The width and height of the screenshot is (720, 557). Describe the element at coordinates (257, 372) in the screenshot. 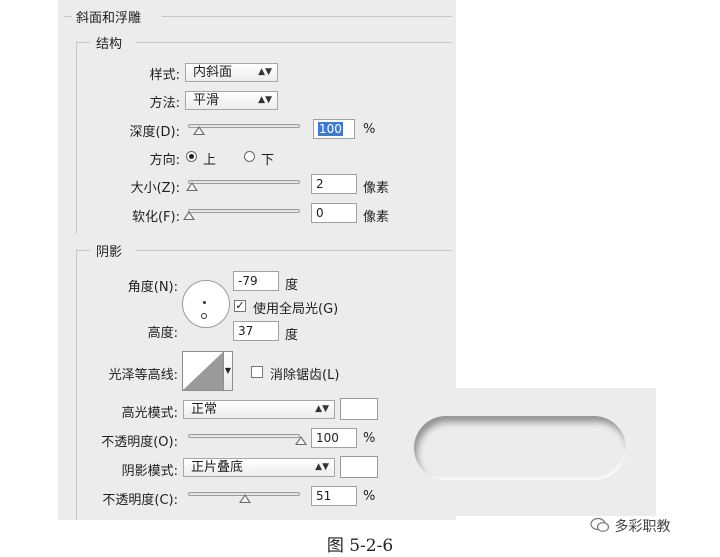

I see `anti-aliased-checkbox` at that location.